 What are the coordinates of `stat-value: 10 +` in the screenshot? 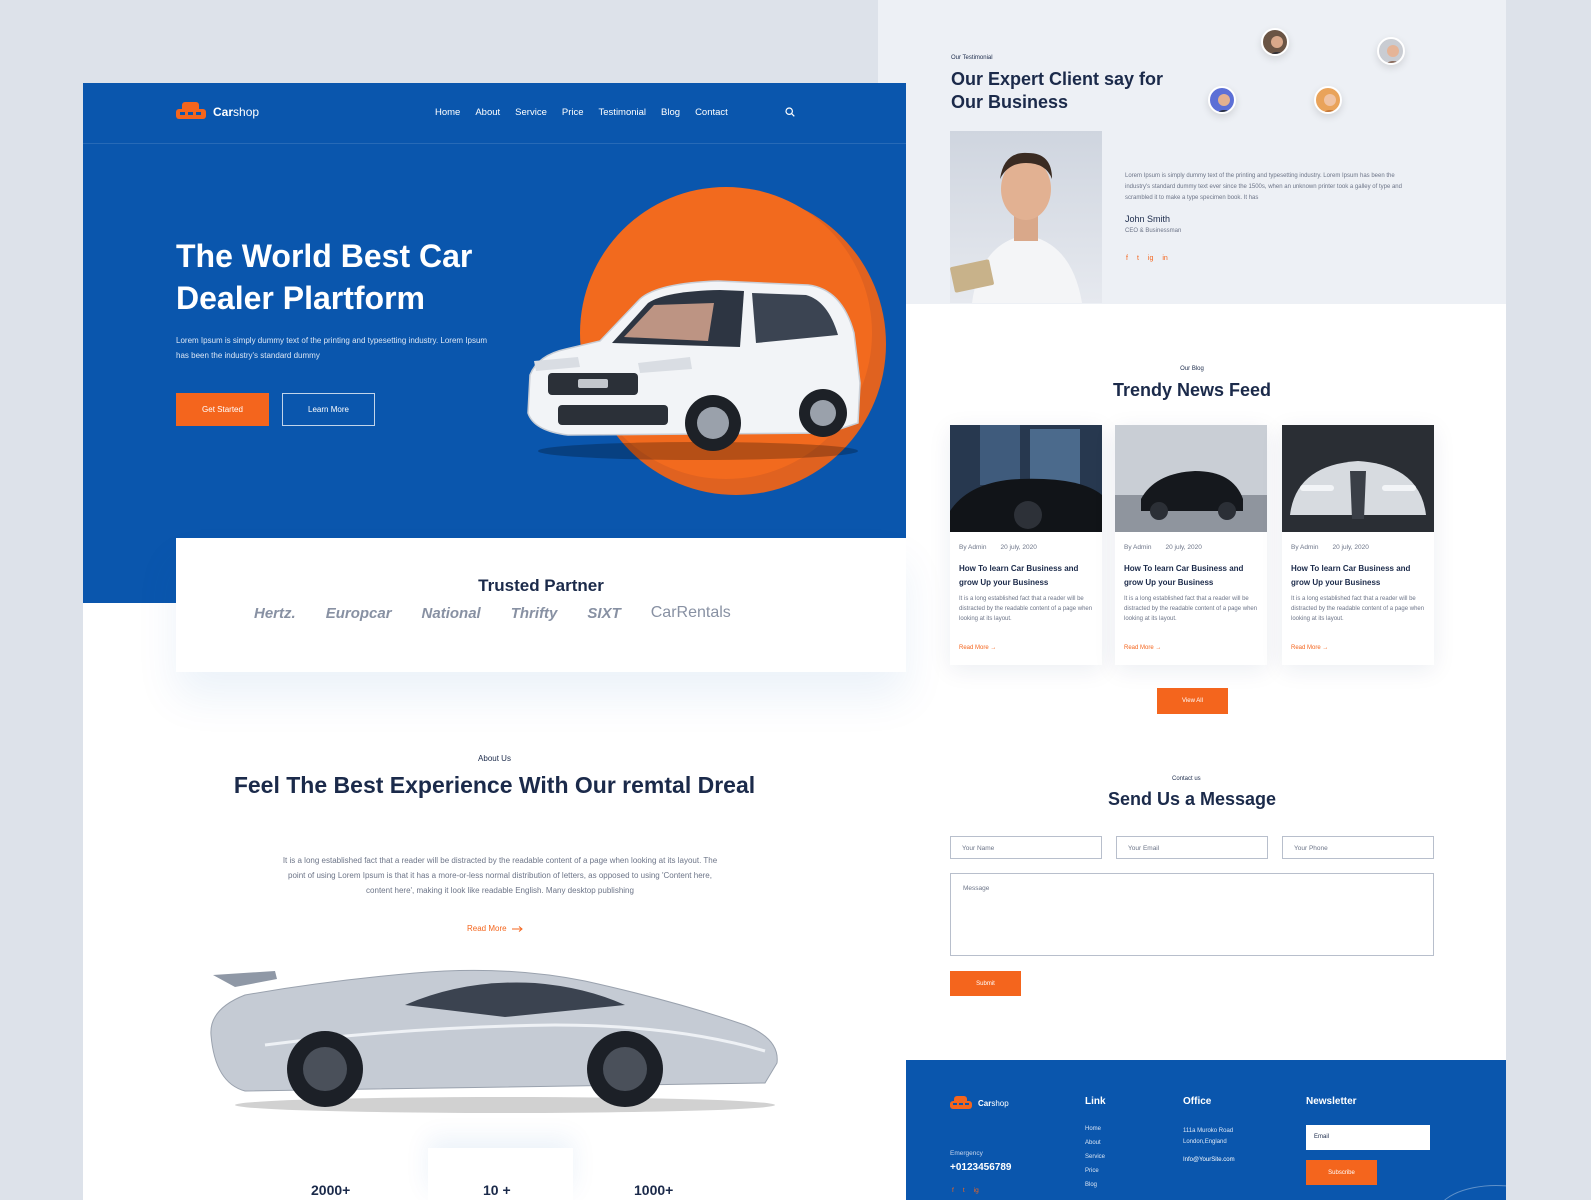 It's located at (497, 1190).